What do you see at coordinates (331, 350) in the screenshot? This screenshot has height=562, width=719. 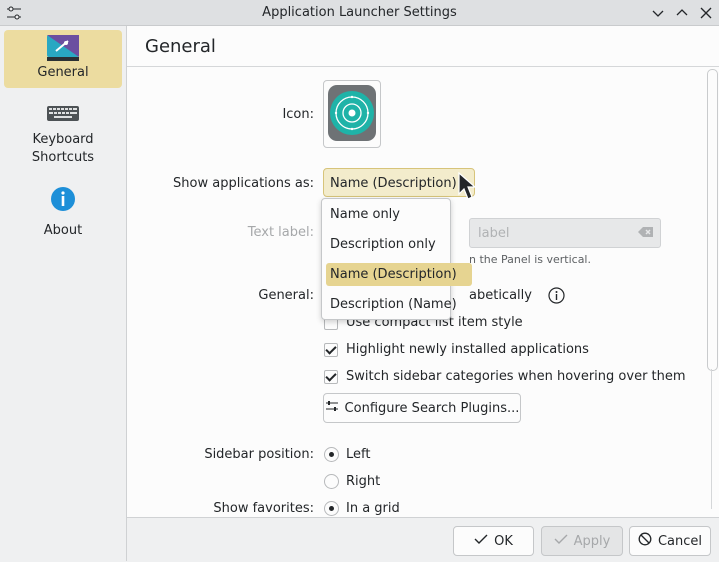 I see `highlight-new-apps-checkbox` at bounding box center [331, 350].